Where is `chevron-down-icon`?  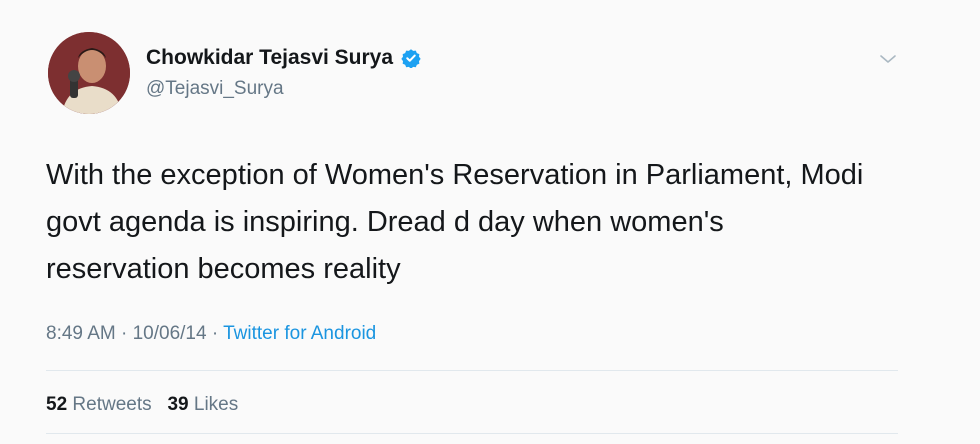
chevron-down-icon is located at coordinates (888, 59).